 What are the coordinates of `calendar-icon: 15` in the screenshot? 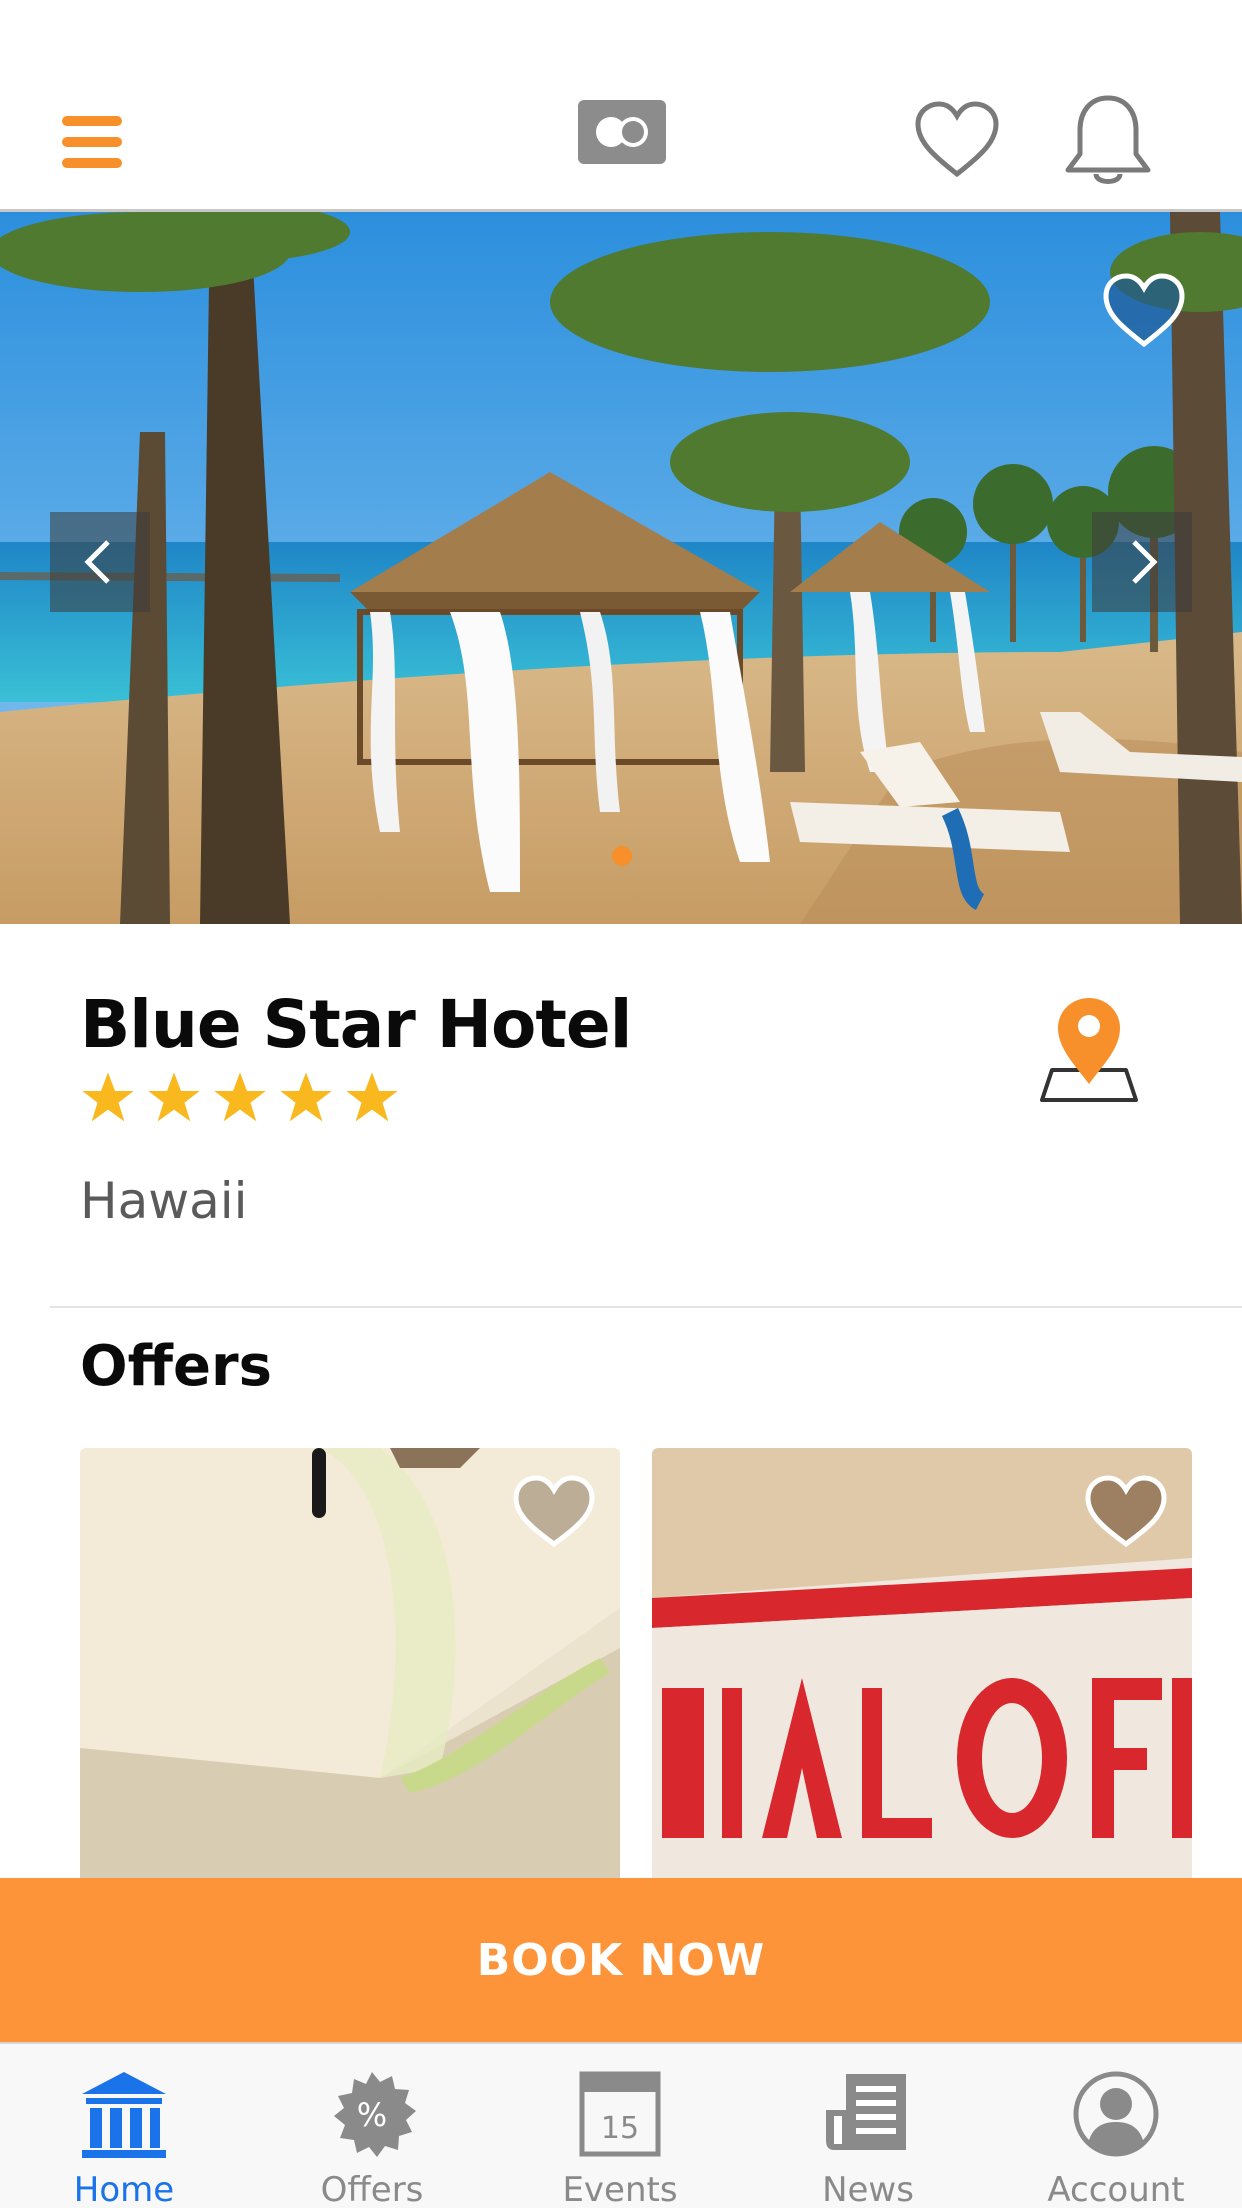 It's located at (620, 2114).